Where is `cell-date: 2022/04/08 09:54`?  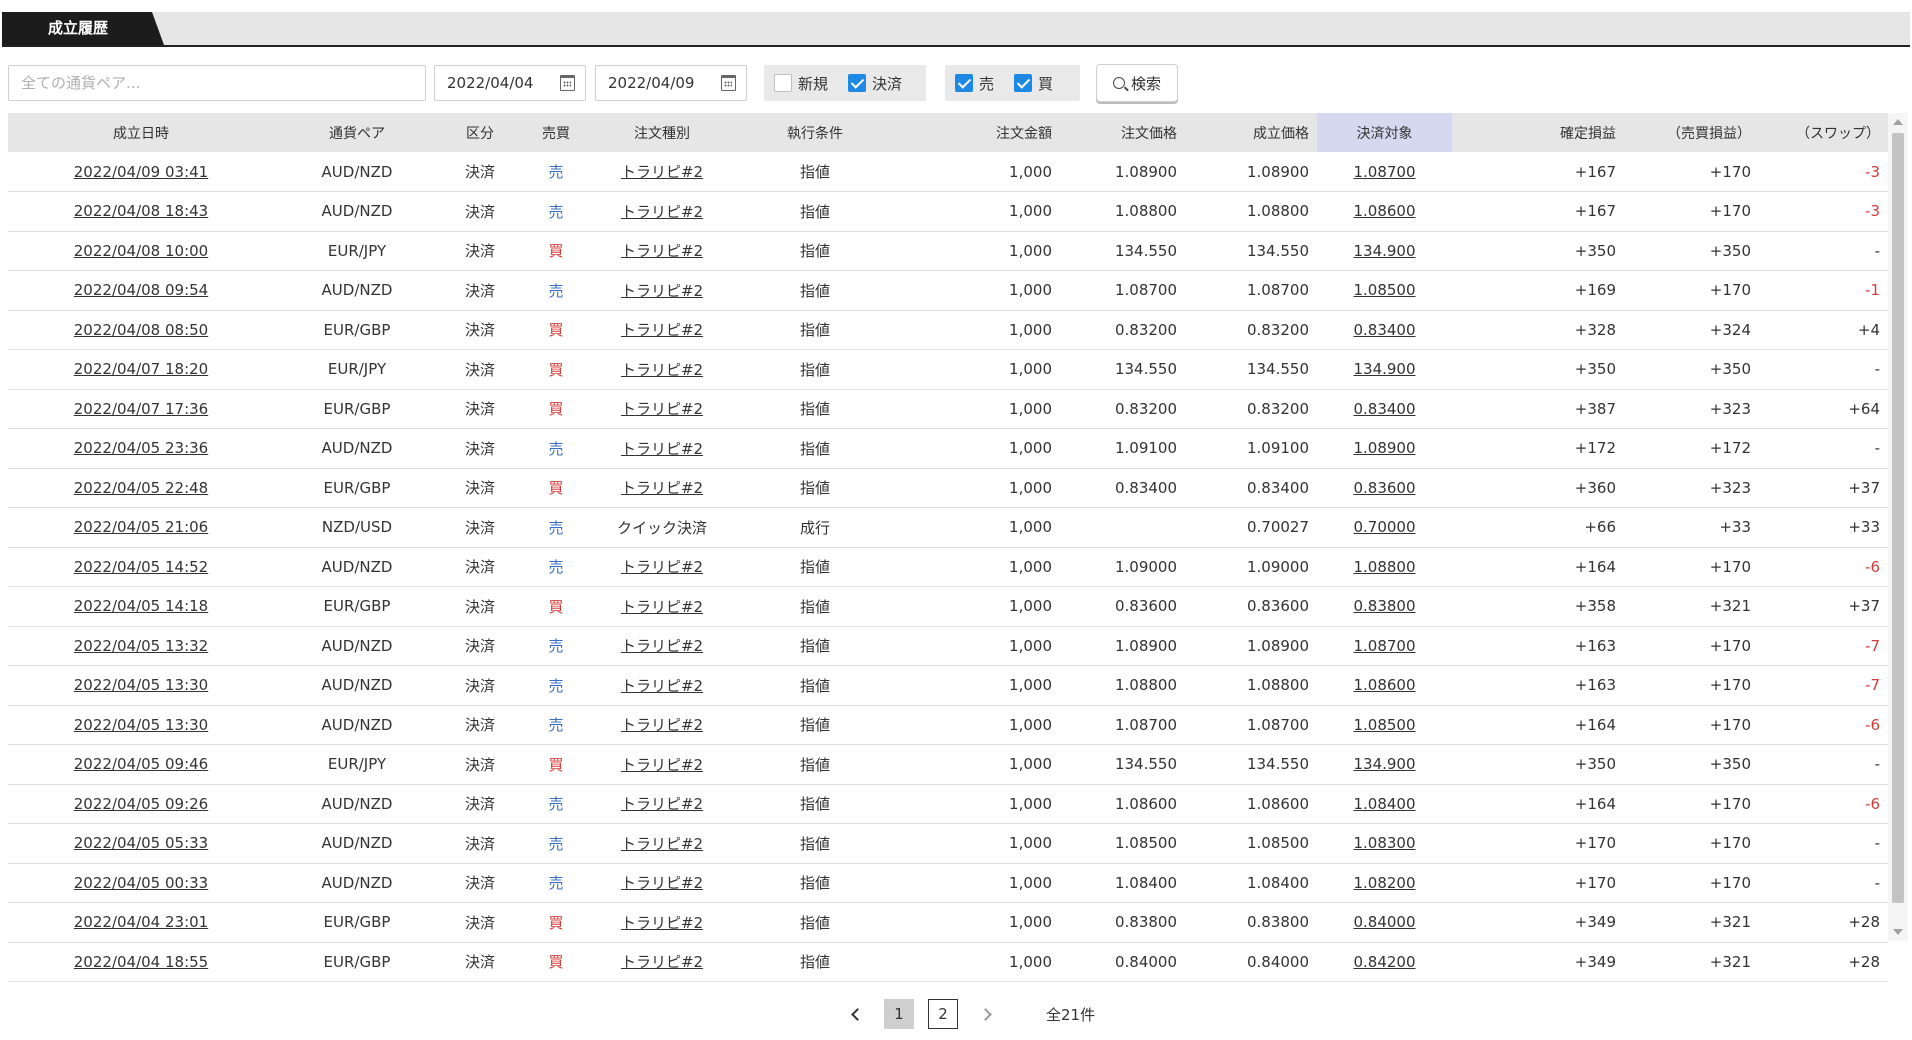 cell-date: 2022/04/08 09:54 is located at coordinates (141, 291).